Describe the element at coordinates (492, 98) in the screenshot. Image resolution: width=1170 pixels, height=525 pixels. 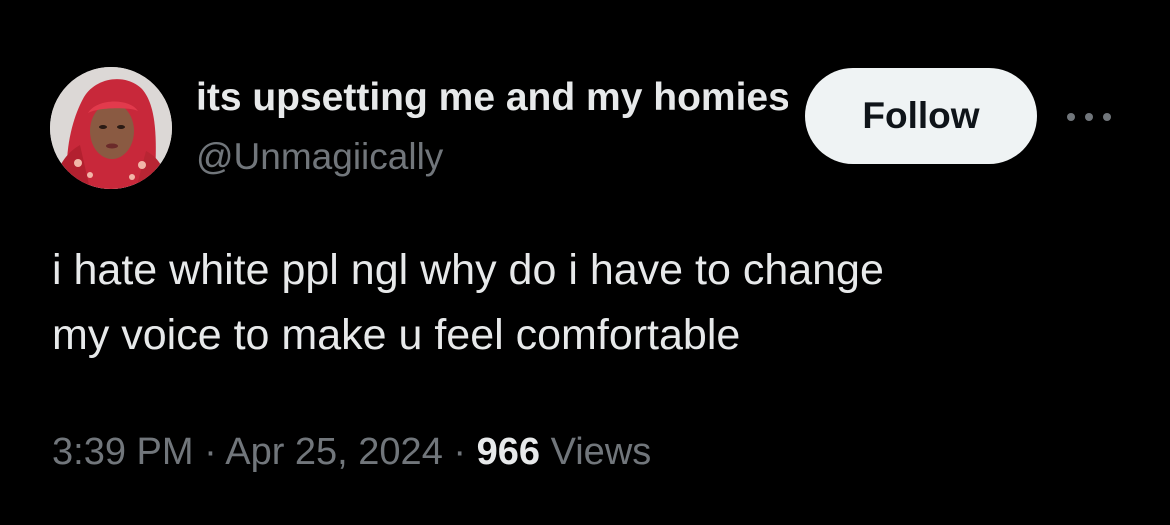
I see `author-display-name: its upsetting me and my homies` at that location.